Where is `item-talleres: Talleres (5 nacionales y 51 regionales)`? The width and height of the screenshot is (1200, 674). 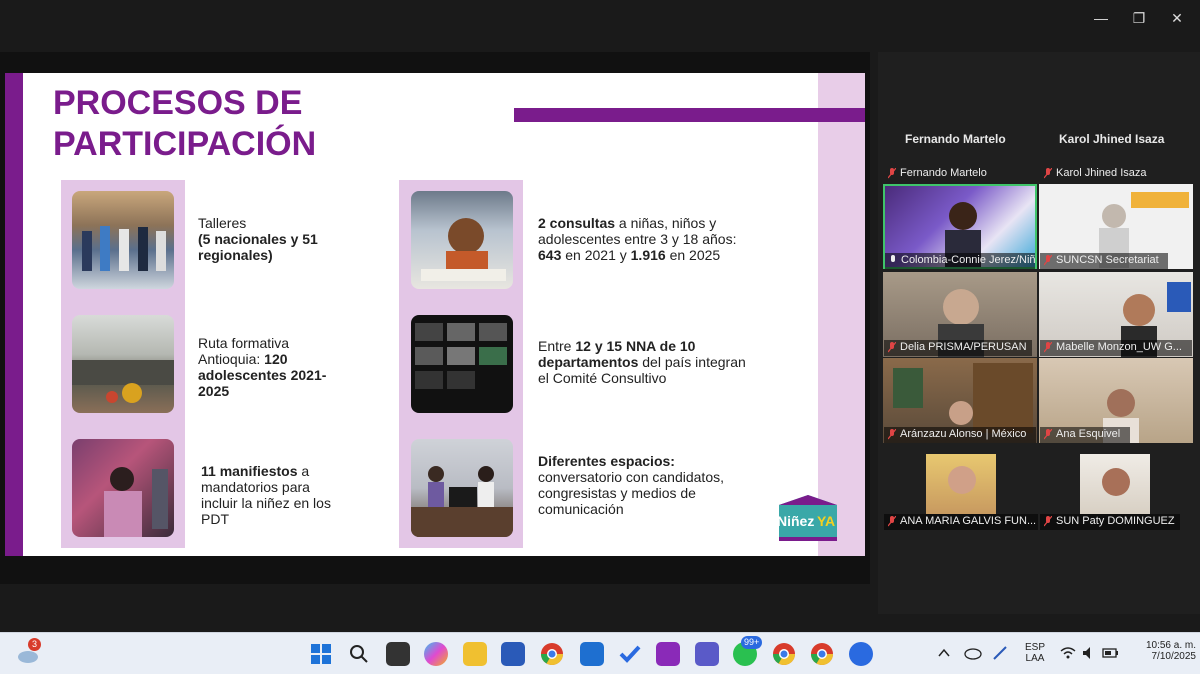
item-talleres: Talleres (5 nacionales y 51 regionales) is located at coordinates (270, 239).